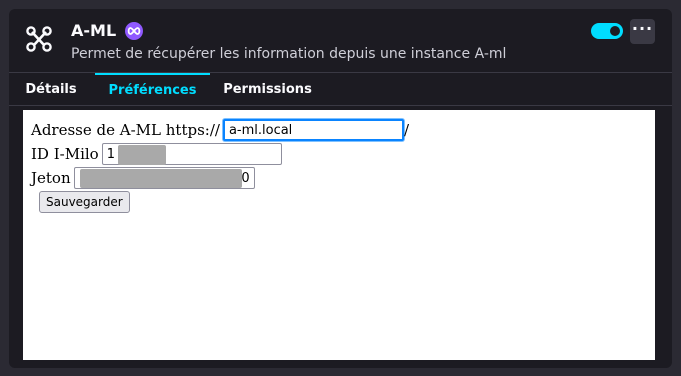 The width and height of the screenshot is (681, 376). Describe the element at coordinates (142, 155) in the screenshot. I see `redacted-id` at that location.